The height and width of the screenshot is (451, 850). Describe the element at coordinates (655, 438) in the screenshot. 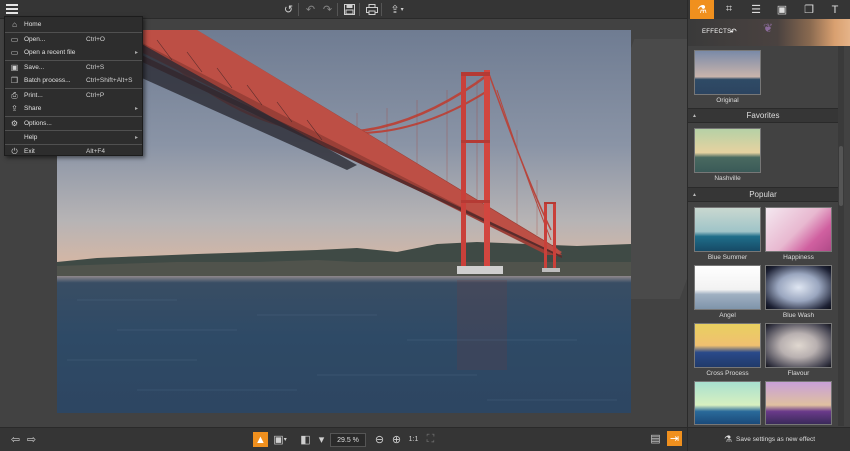

I see `image-info-icon: ▤` at that location.